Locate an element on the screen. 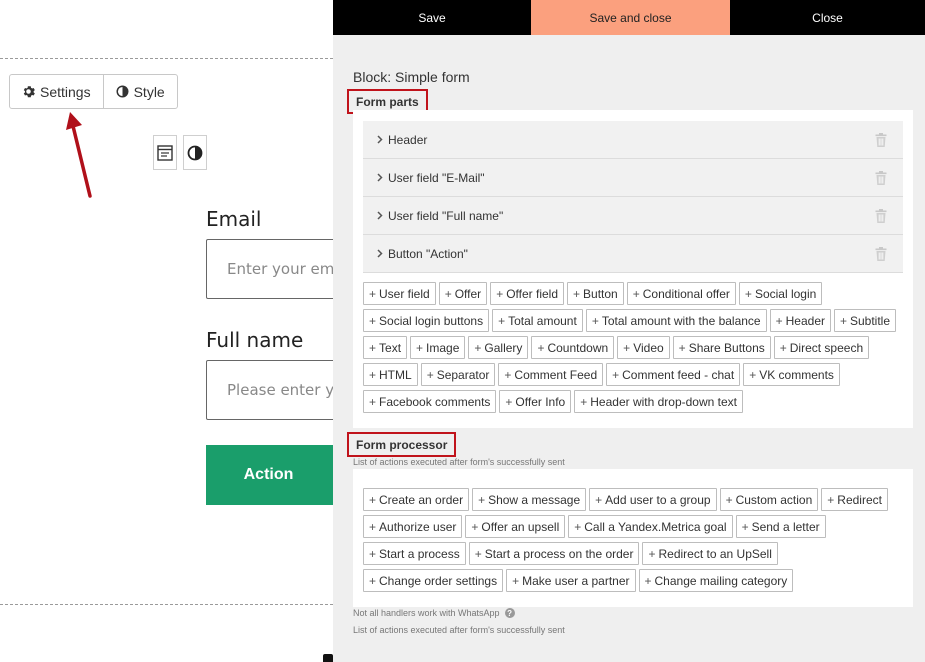 This screenshot has width=925, height=662. add-part-conditional-offer-button: + Conditional offer is located at coordinates (681, 293).